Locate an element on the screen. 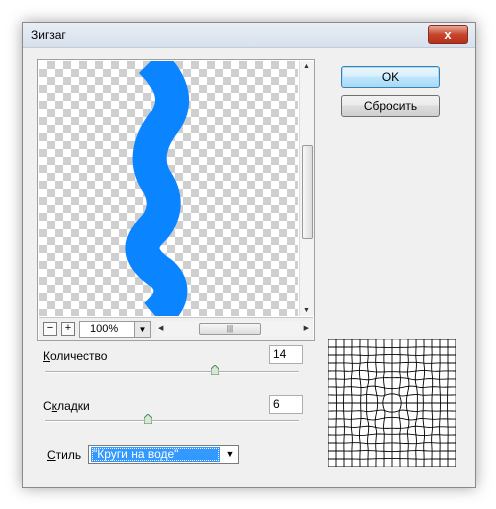 This screenshot has height=509, width=496. preview-toolbar: − + 100% ▼ ◀ ||| ▶ is located at coordinates (176, 328).